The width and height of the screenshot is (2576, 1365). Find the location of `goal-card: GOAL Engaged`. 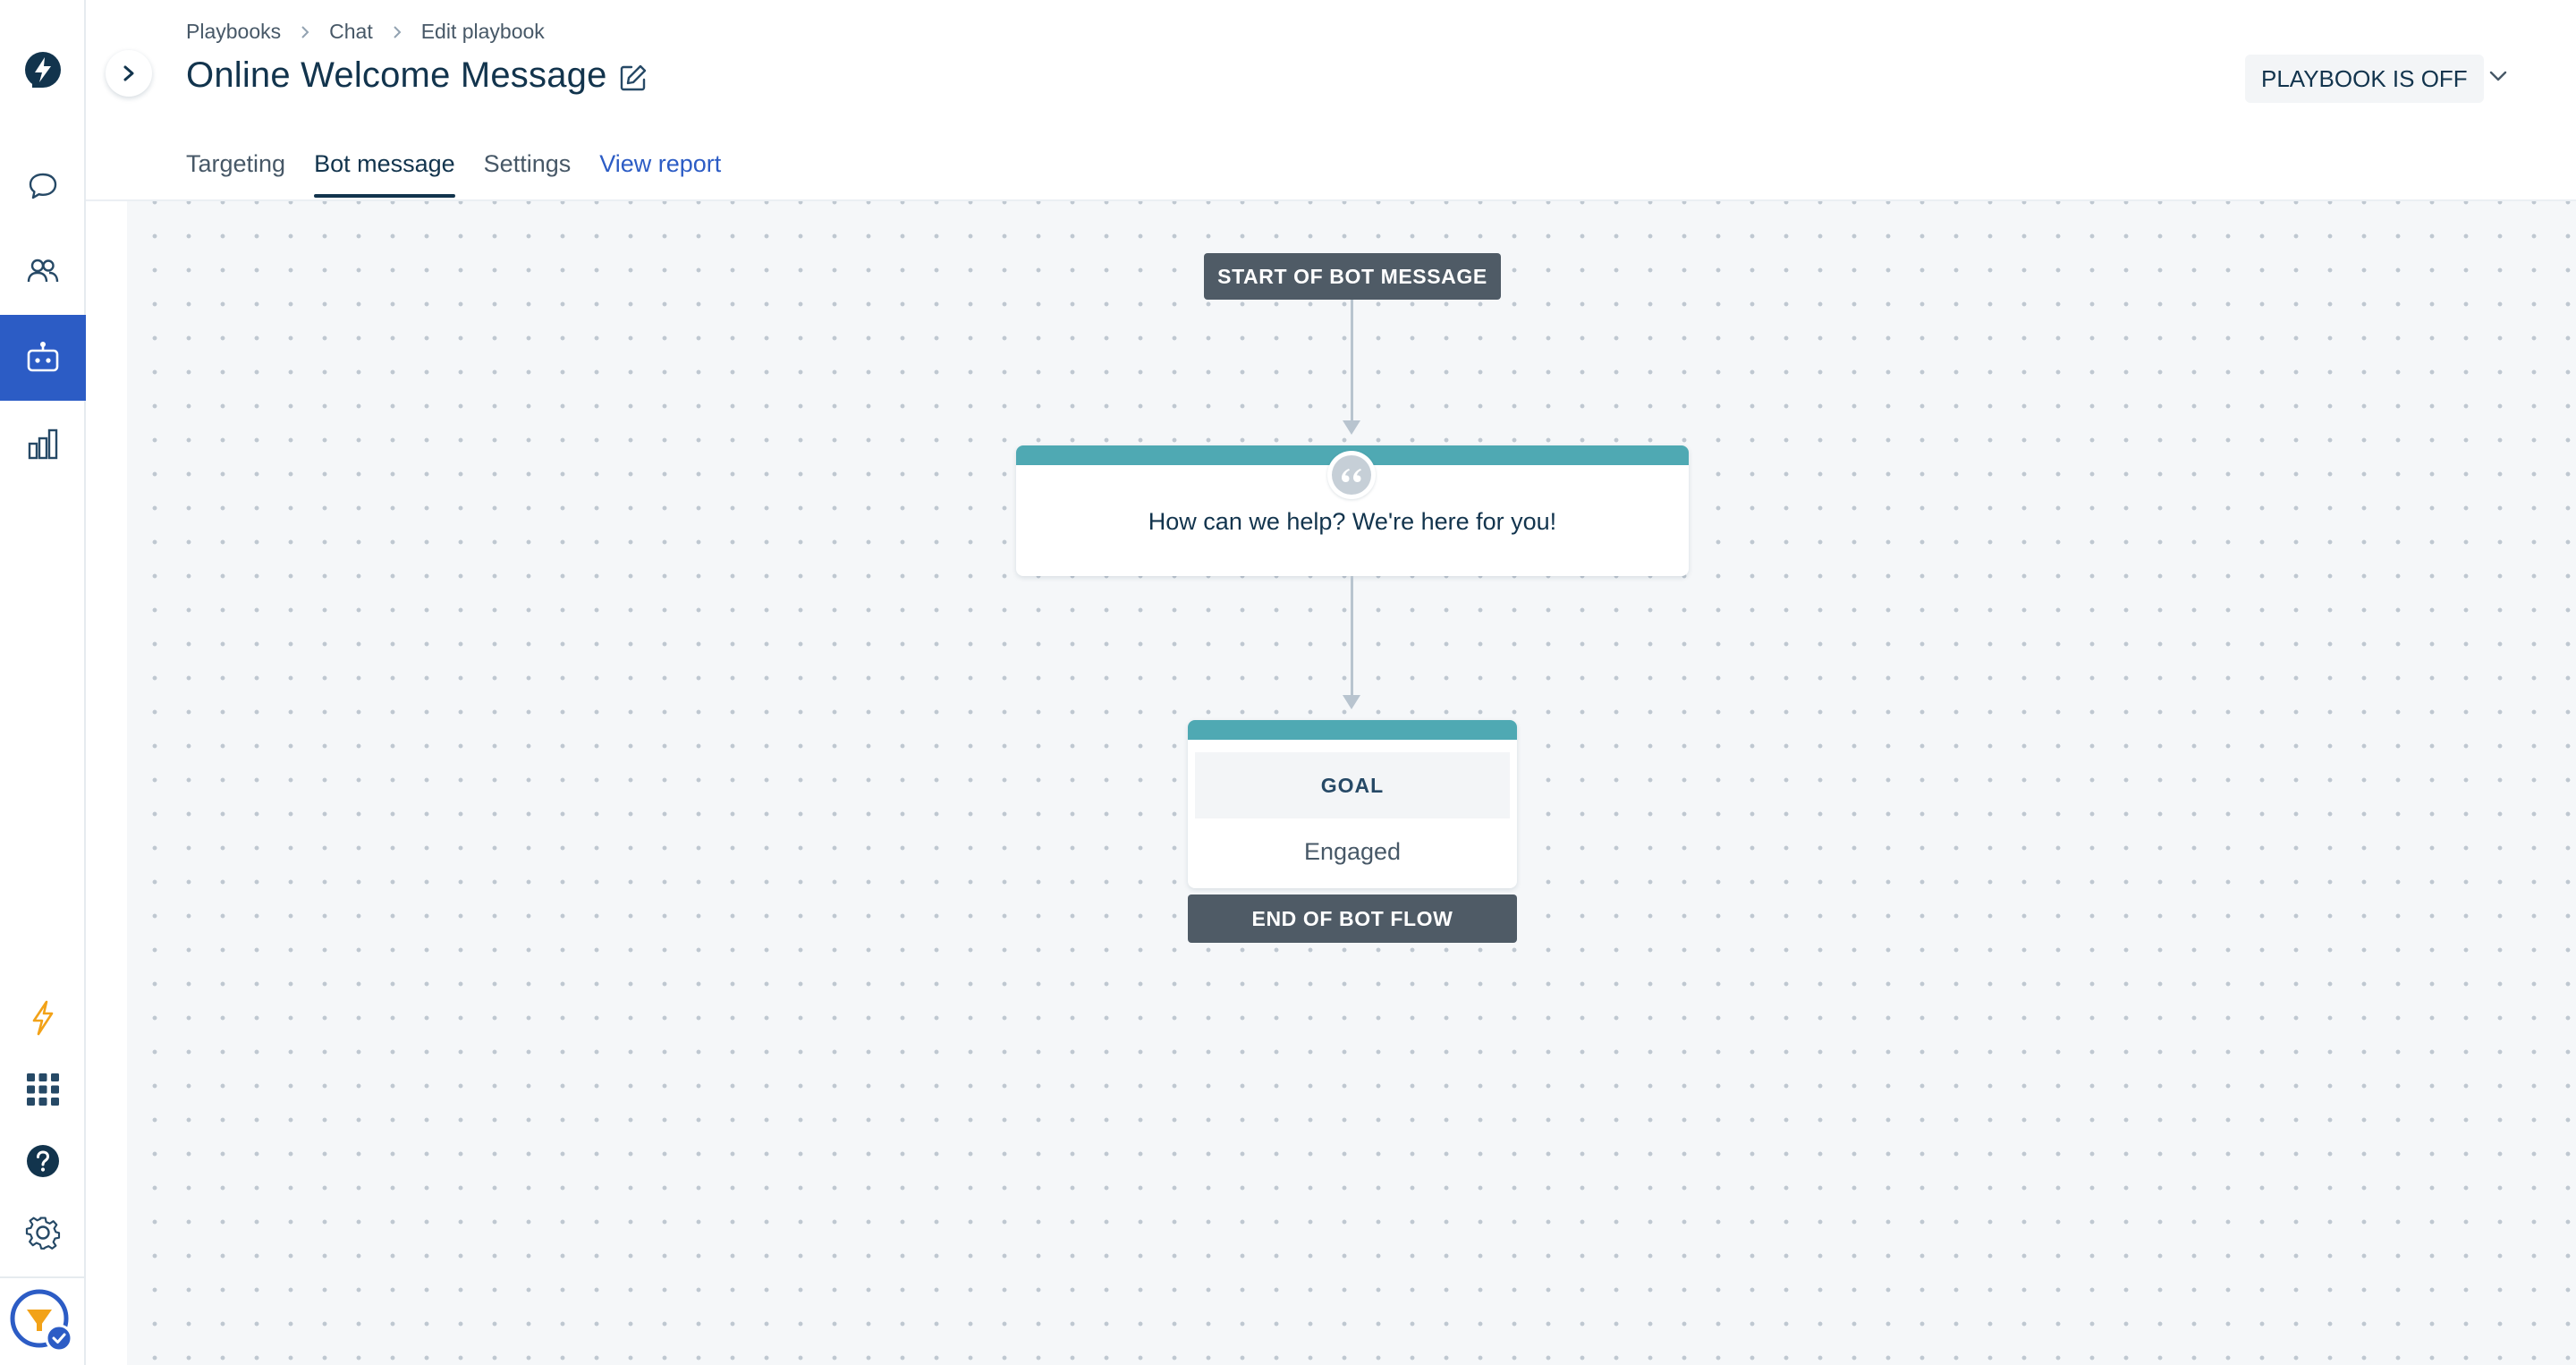

goal-card: GOAL Engaged is located at coordinates (1352, 804).